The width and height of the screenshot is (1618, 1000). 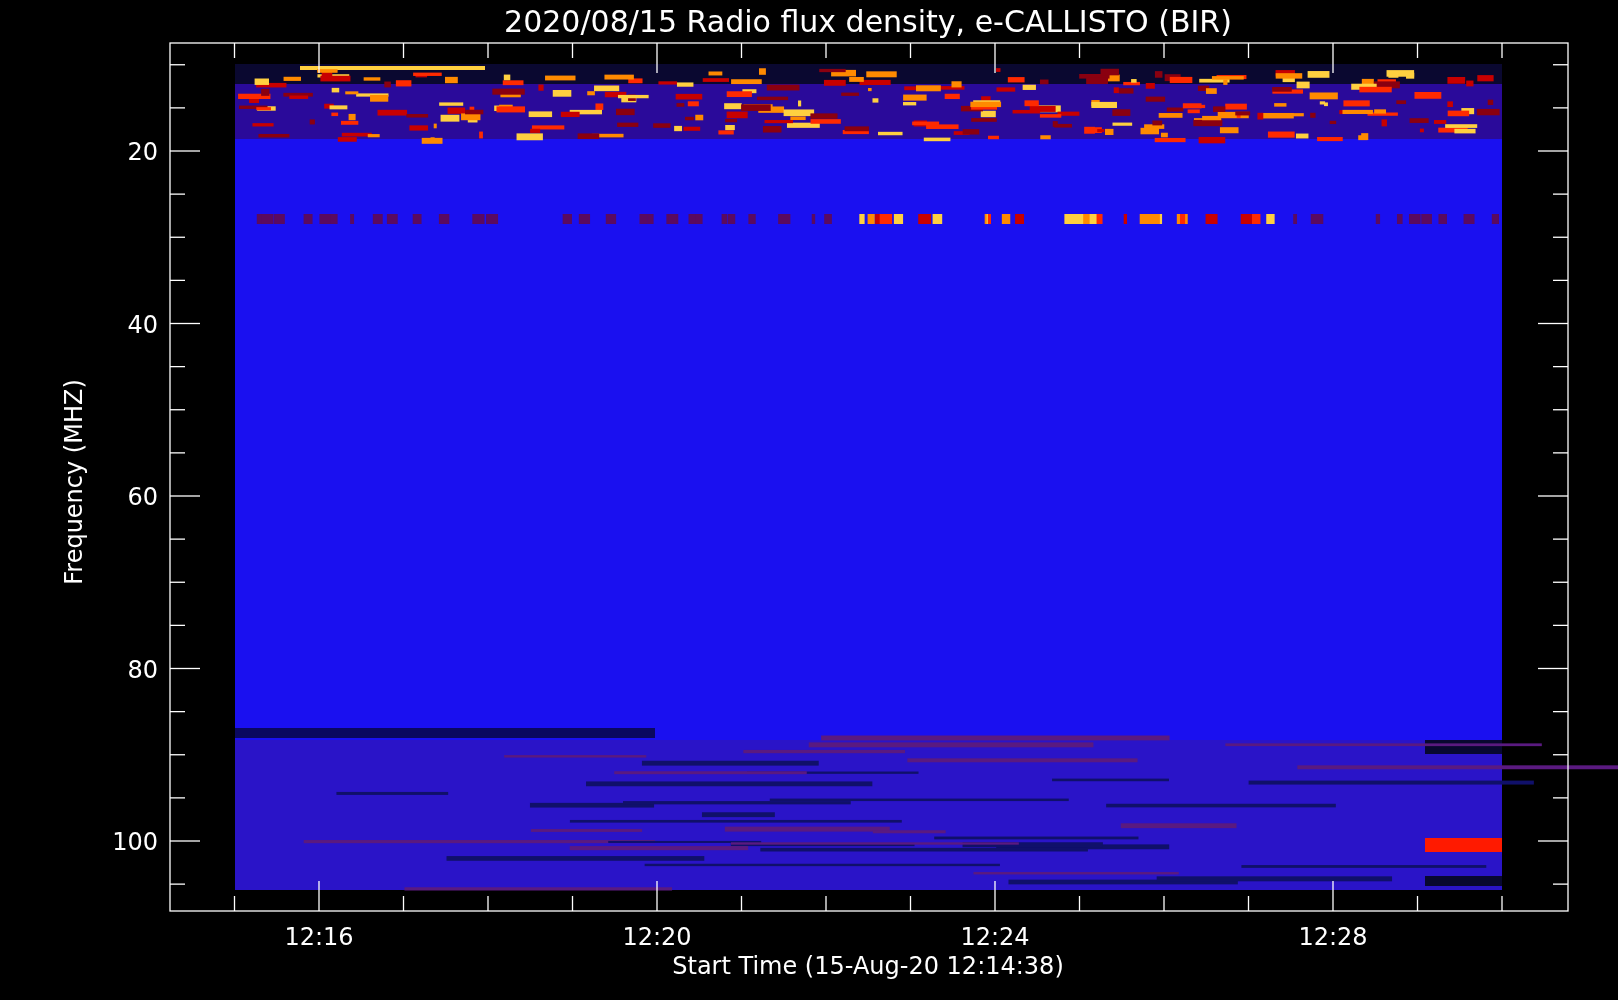 I want to click on x-tick-label: 12:24, so click(x=995, y=937).